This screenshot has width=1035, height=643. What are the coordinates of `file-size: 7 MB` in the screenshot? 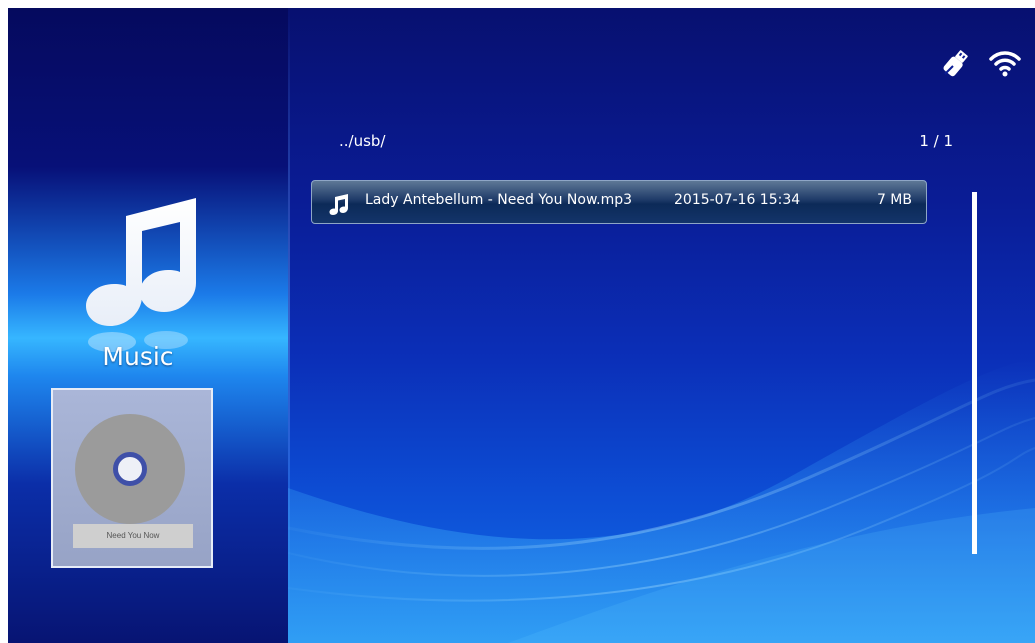 It's located at (894, 200).